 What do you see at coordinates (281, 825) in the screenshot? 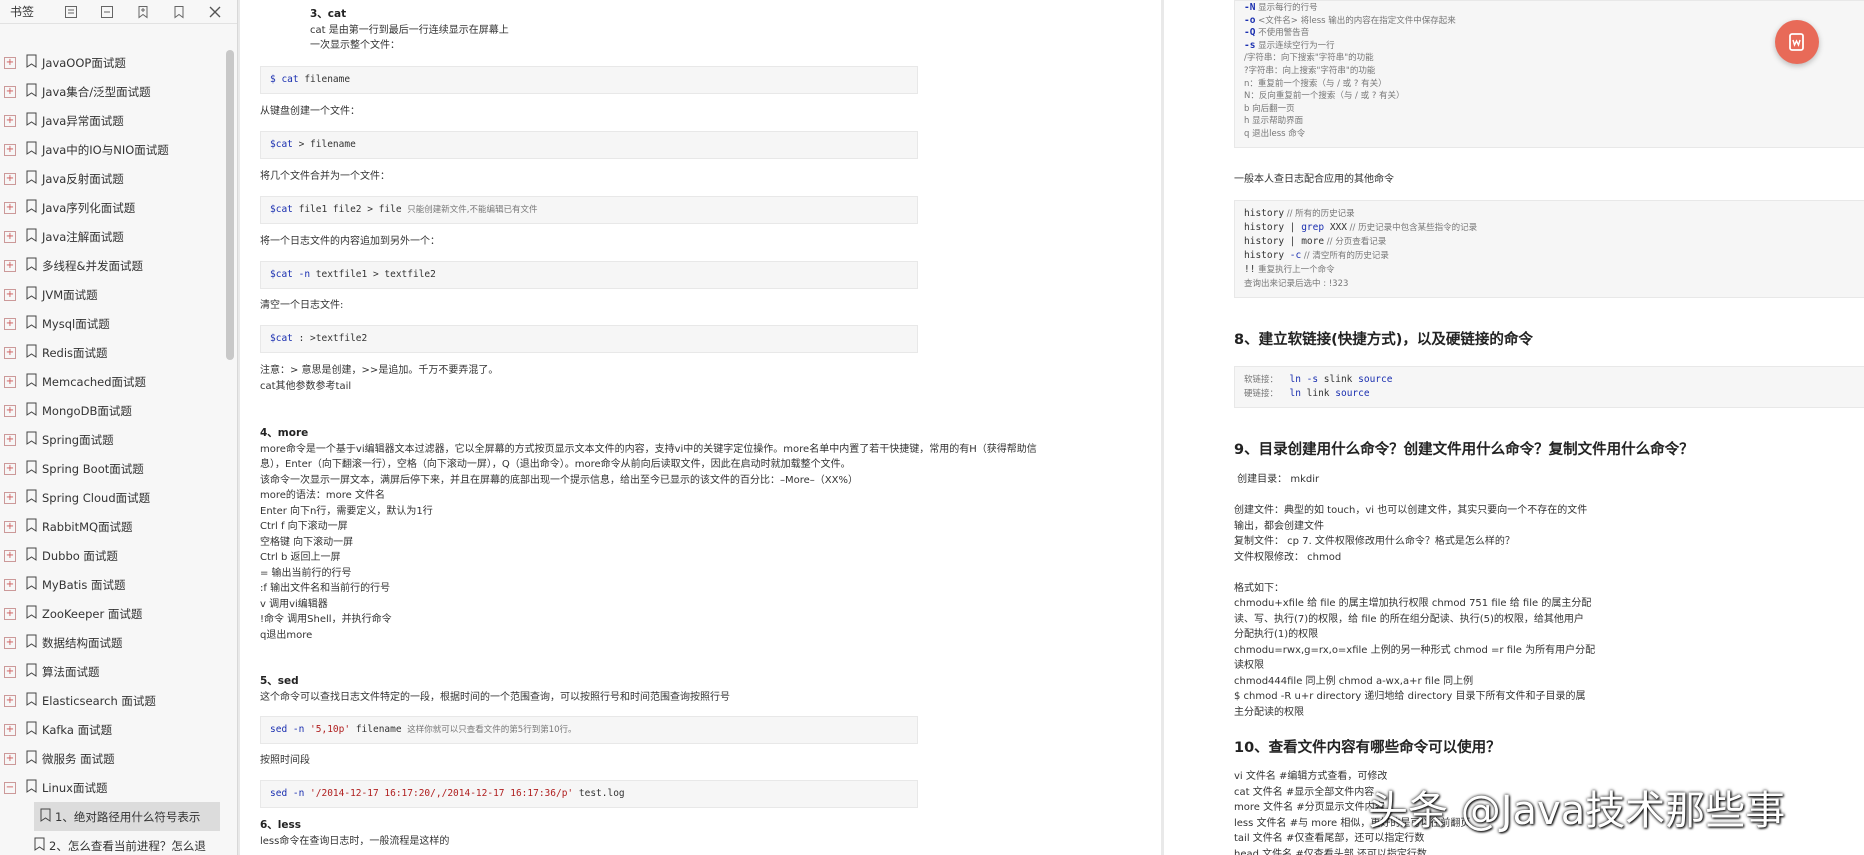
I see `section-heading: 6、less` at bounding box center [281, 825].